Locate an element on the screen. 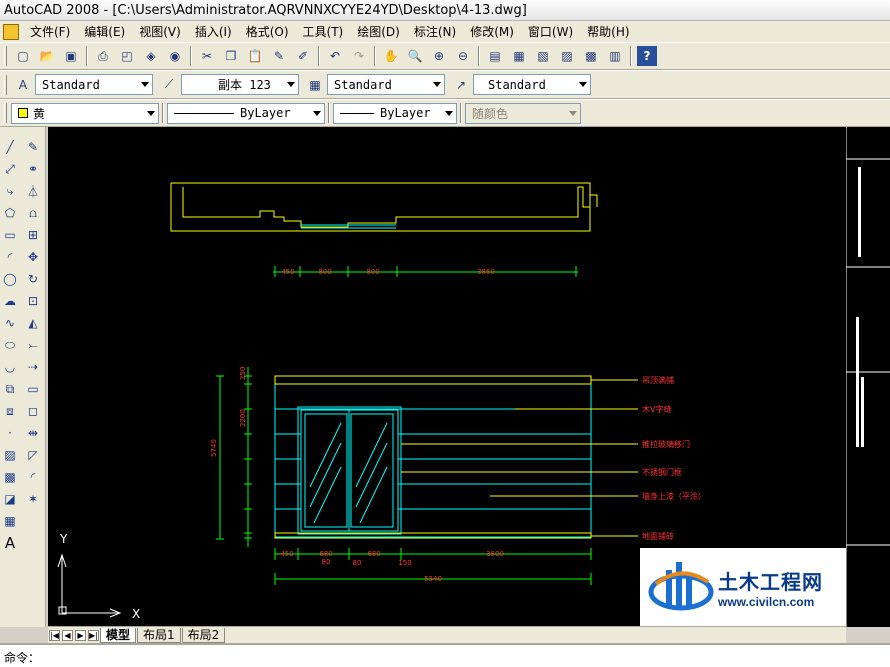 The height and width of the screenshot is (667, 890). arc-icon: ◜ is located at coordinates (10, 257).